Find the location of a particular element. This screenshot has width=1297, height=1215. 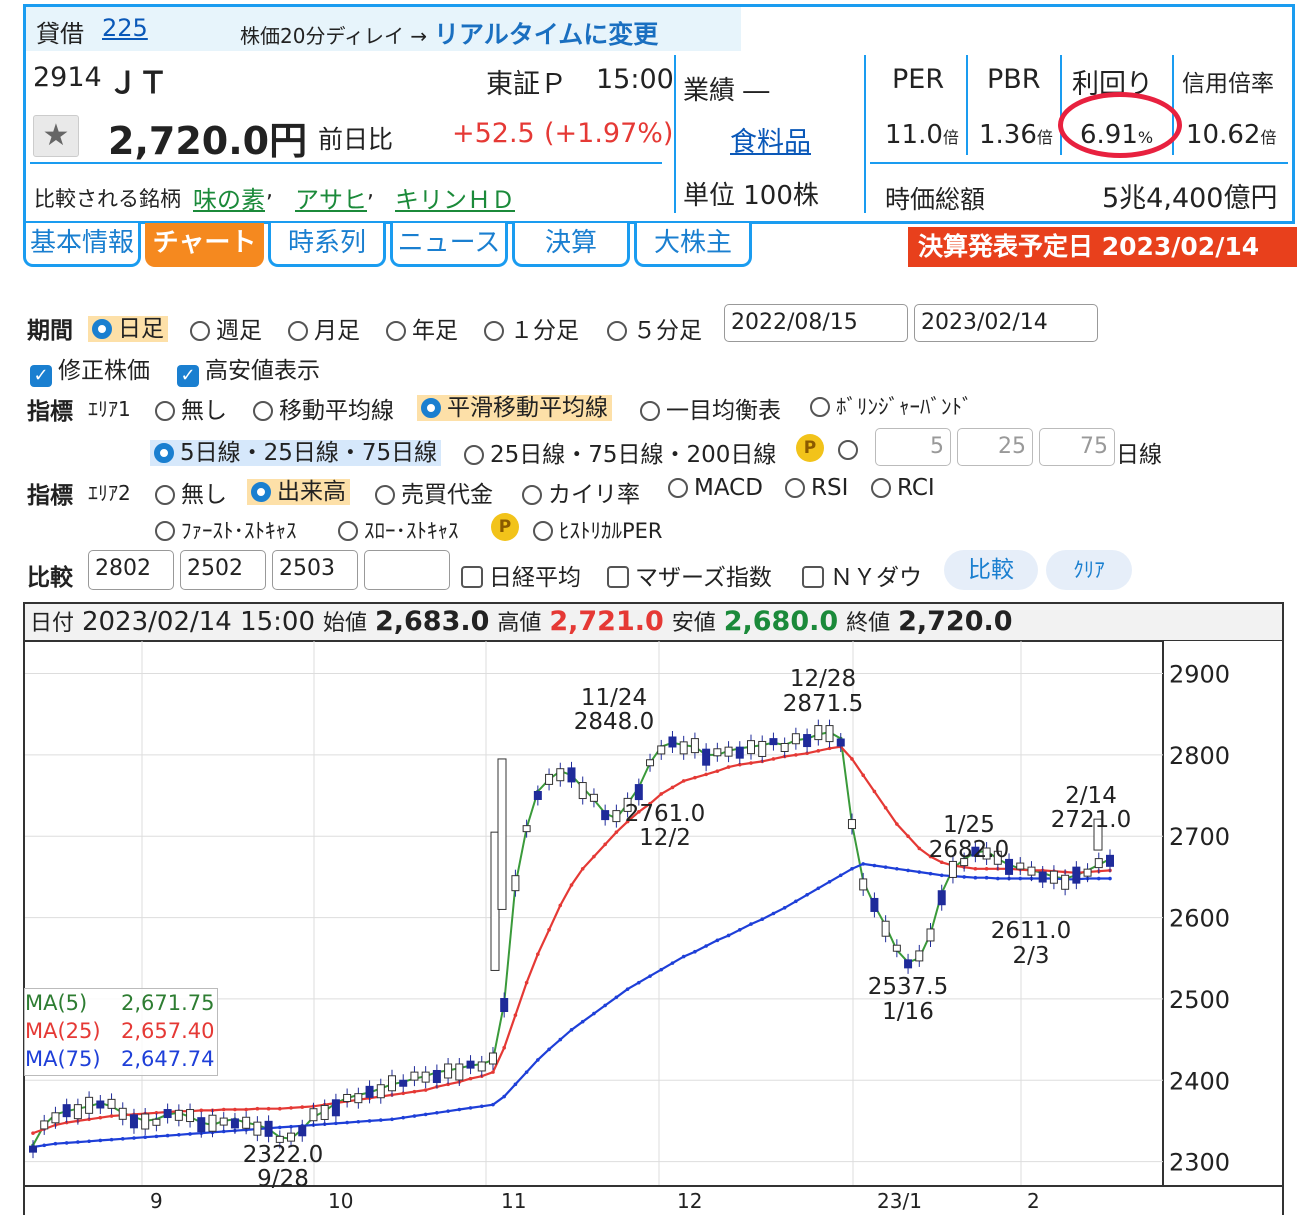

period-daily: 日足 is located at coordinates (128, 326).